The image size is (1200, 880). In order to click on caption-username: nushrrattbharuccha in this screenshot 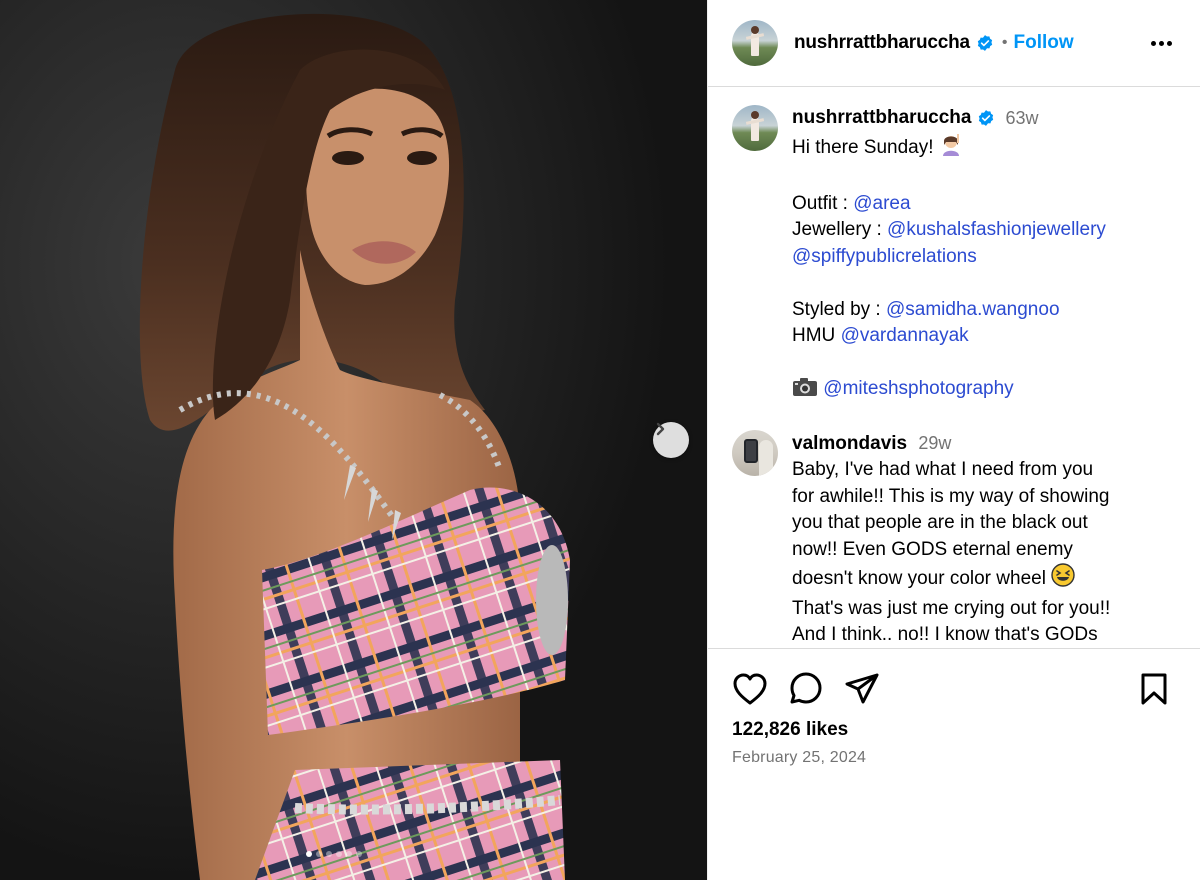, I will do `click(881, 118)`.